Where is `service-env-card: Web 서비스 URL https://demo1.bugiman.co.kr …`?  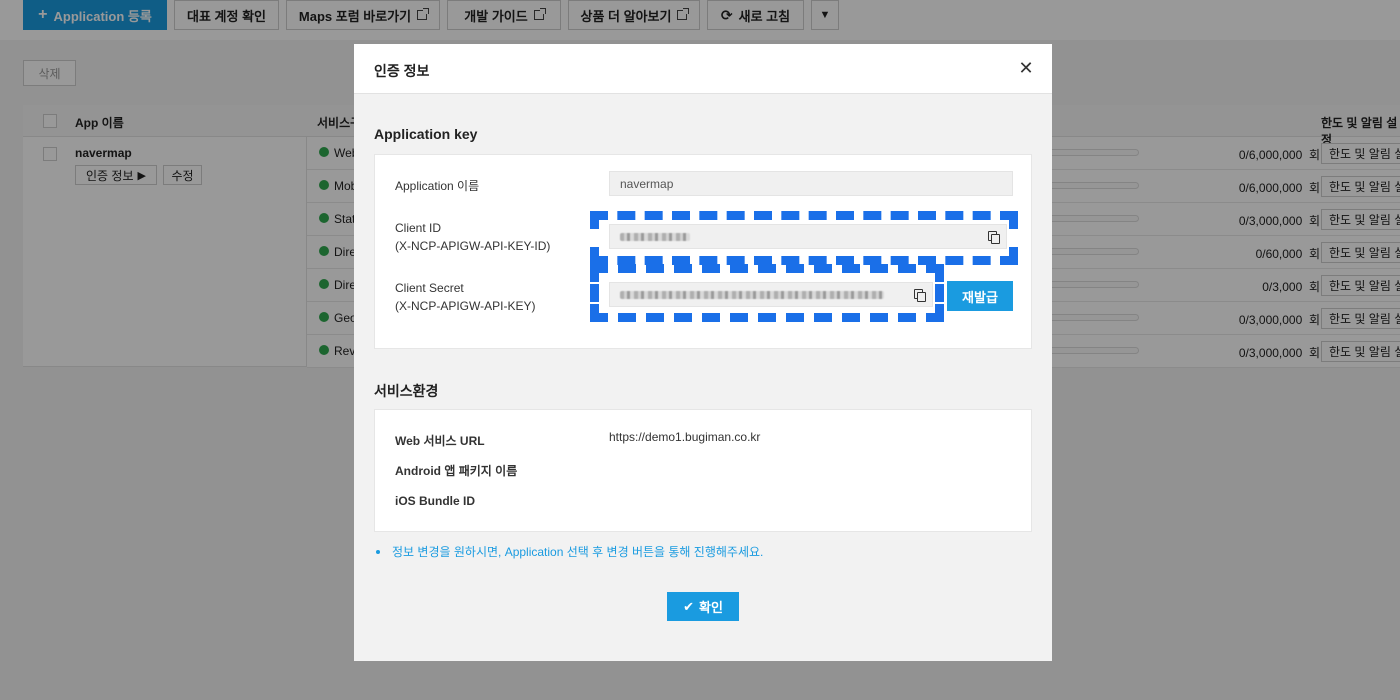 service-env-card: Web 서비스 URL https://demo1.bugiman.co.kr … is located at coordinates (703, 470).